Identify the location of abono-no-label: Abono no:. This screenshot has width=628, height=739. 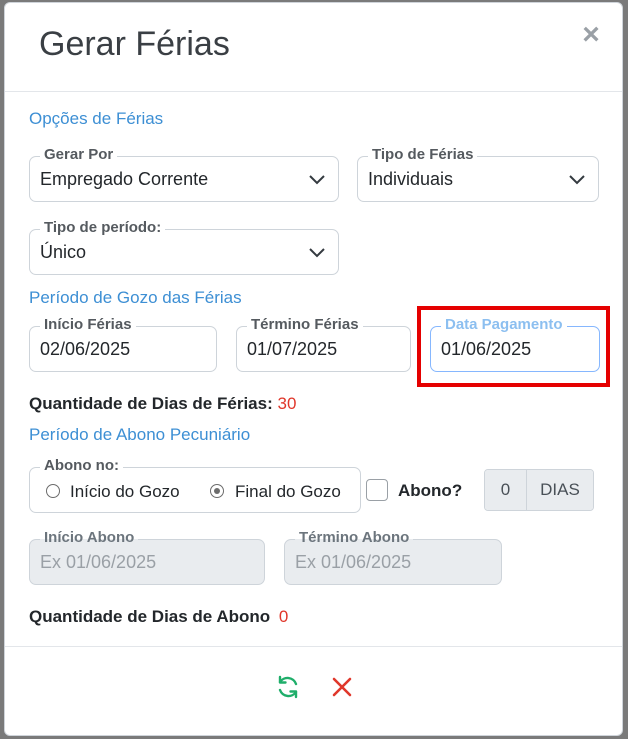
(81, 466).